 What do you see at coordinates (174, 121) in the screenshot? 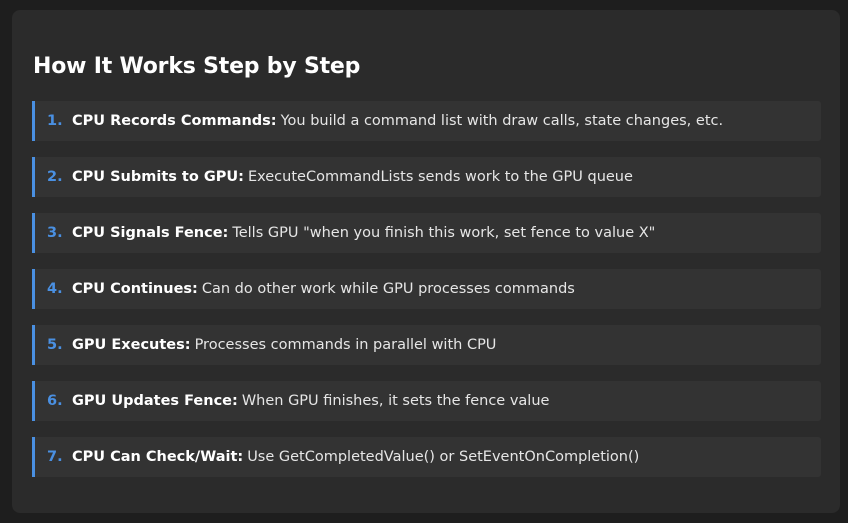
I see `step-heading: CPU Records Commands:` at bounding box center [174, 121].